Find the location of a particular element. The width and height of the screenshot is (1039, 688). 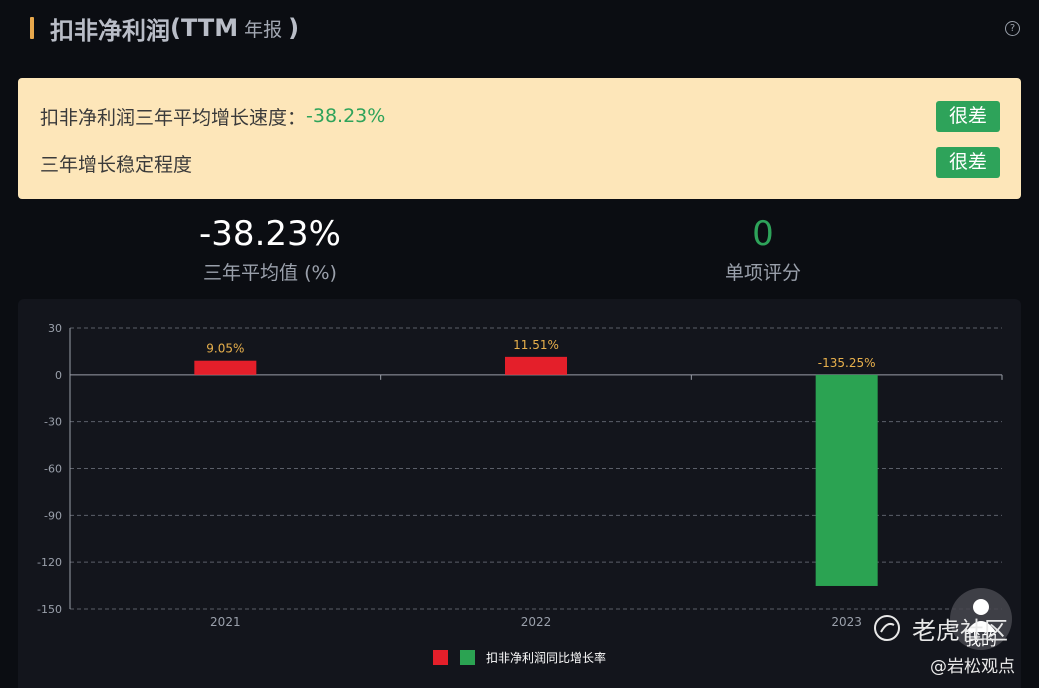

average-metric: -38.23% 三年平均值 (%) is located at coordinates (270, 249).